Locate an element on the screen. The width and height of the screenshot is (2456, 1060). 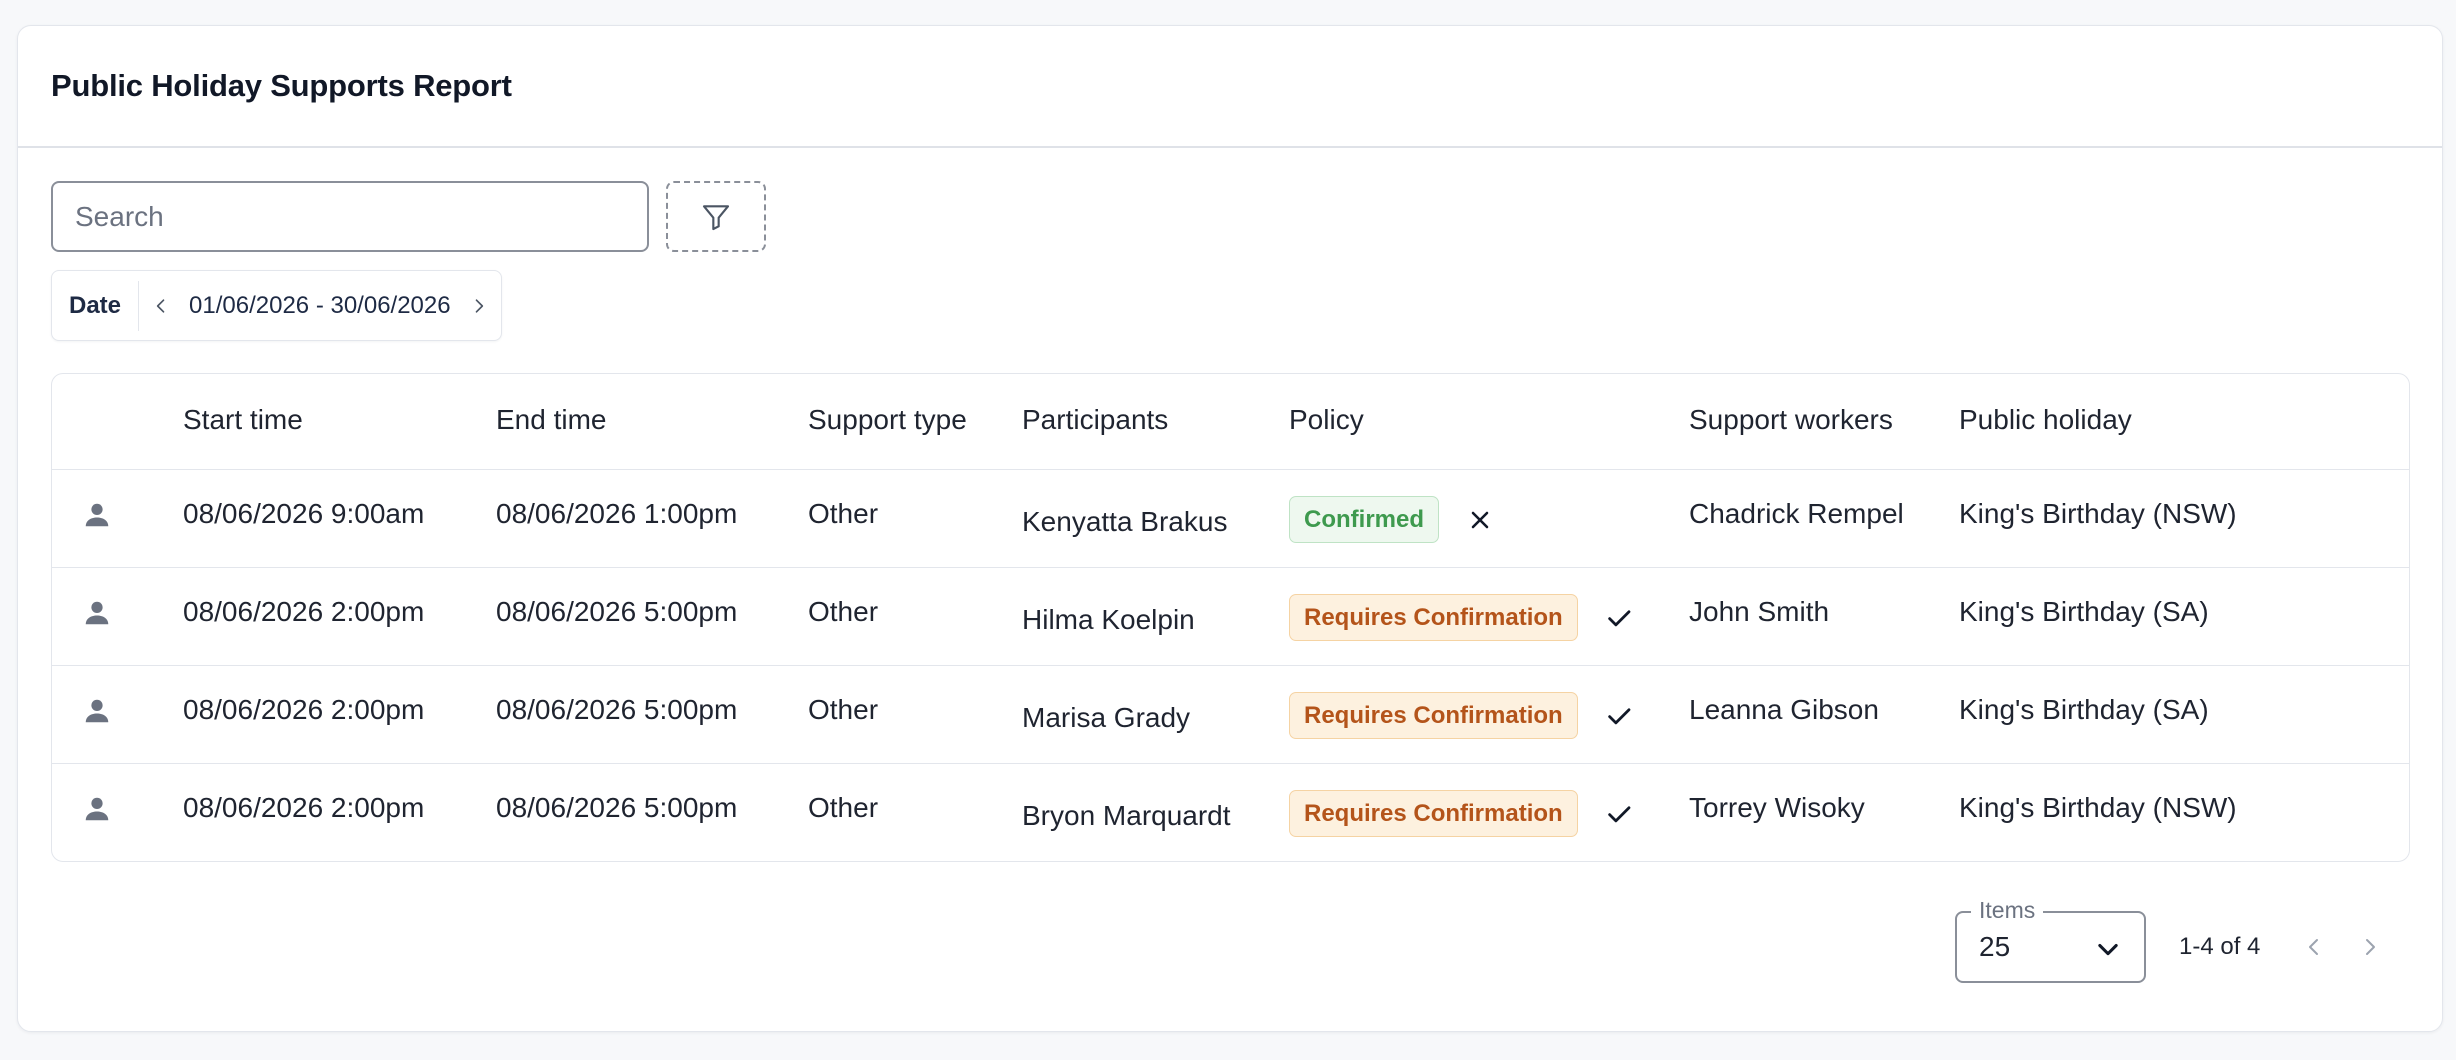
previous-page-button is located at coordinates (2314, 947).